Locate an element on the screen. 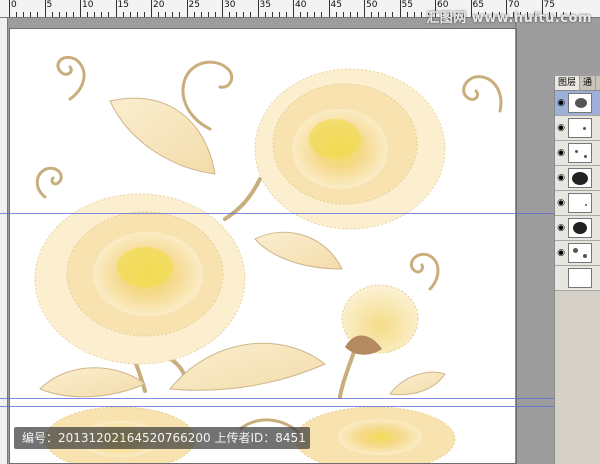 This screenshot has height=464, width=600. layer-row-3: ◉ is located at coordinates (577, 153).